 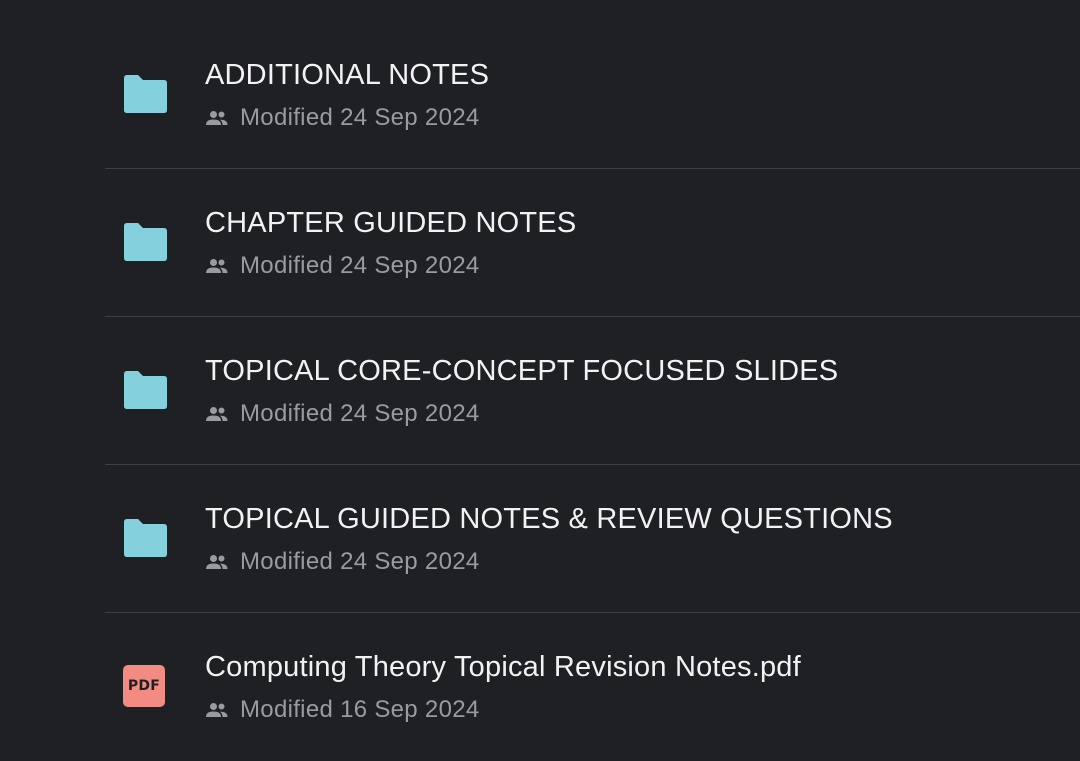 What do you see at coordinates (549, 519) in the screenshot?
I see `item-title: TOPICAL GUIDED NOTES & REVIEW QUESTIONS` at bounding box center [549, 519].